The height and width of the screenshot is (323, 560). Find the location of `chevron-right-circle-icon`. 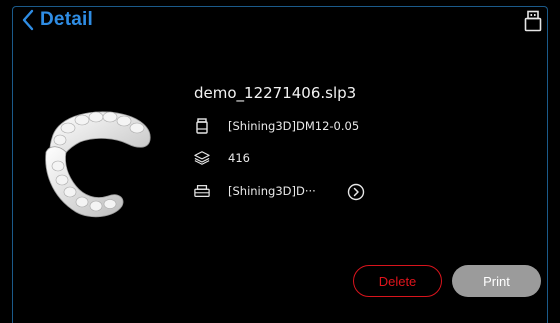

chevron-right-circle-icon is located at coordinates (356, 192).